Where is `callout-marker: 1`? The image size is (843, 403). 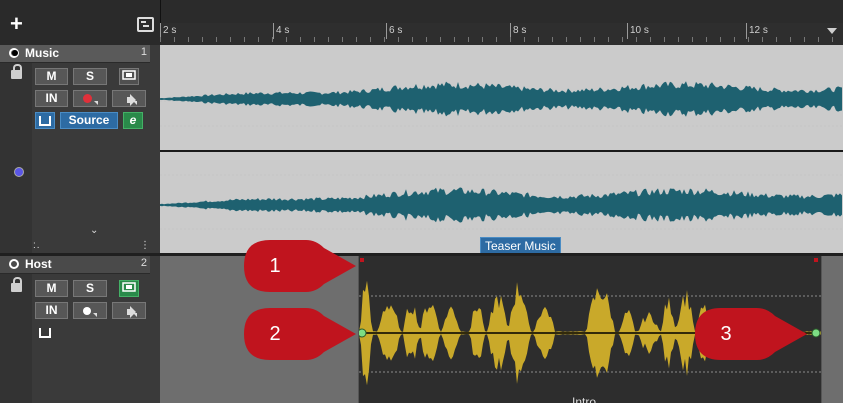 callout-marker: 1 is located at coordinates (300, 266).